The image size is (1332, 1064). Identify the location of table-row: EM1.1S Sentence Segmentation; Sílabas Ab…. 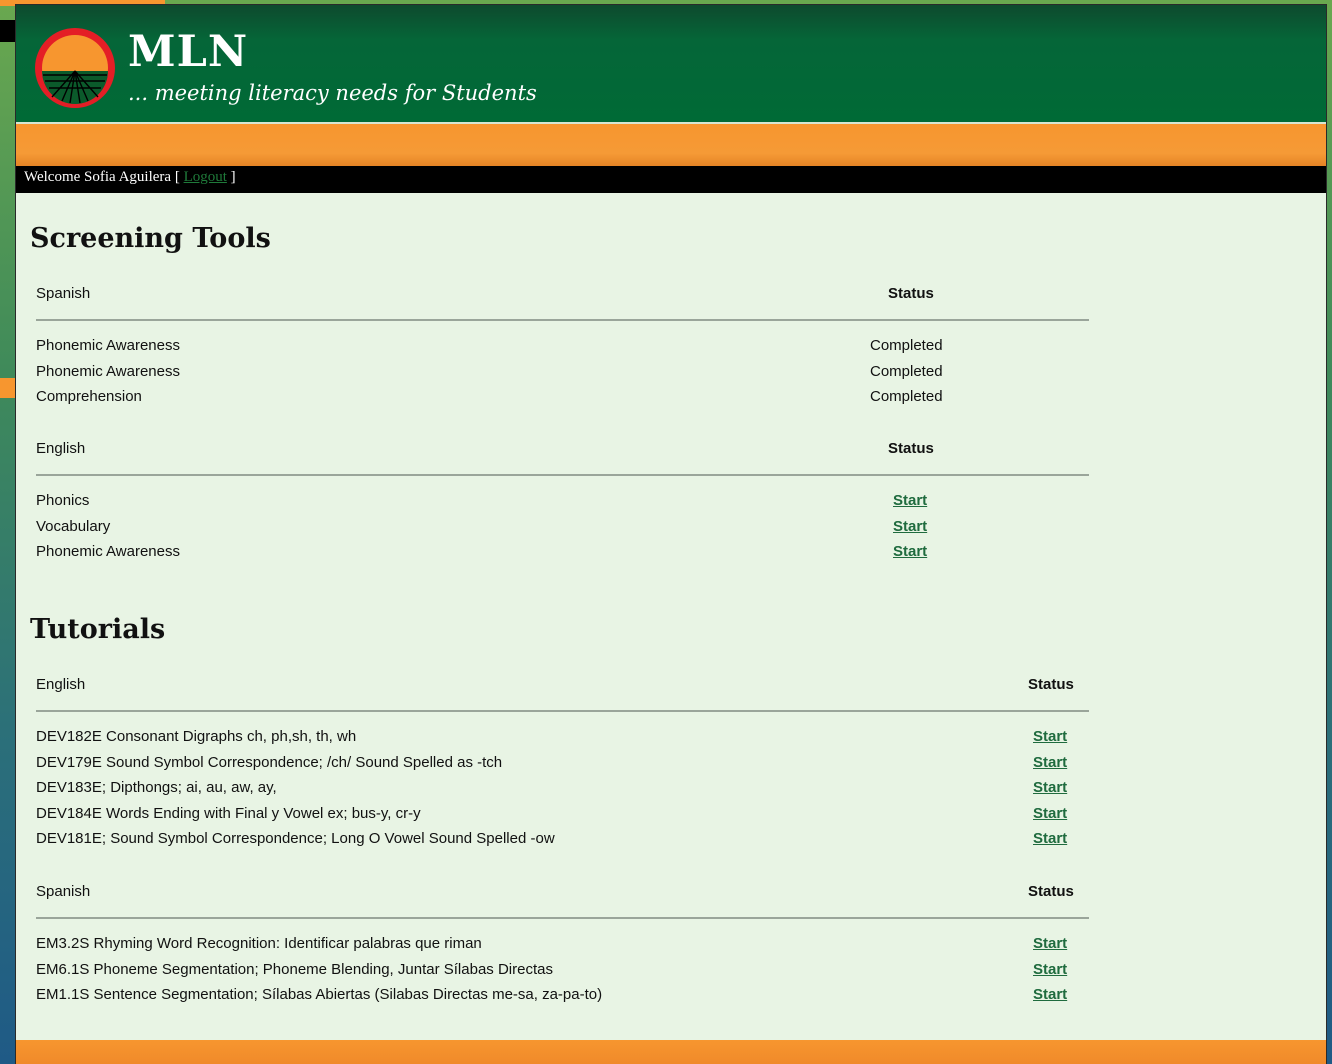
(562, 995).